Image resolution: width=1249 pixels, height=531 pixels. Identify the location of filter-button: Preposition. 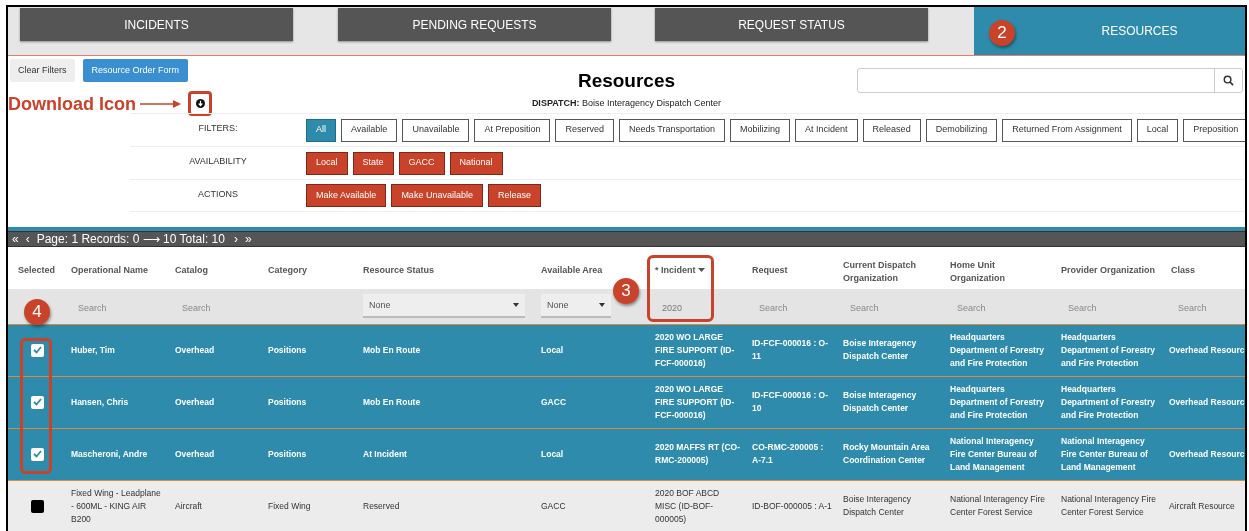
(1214, 130).